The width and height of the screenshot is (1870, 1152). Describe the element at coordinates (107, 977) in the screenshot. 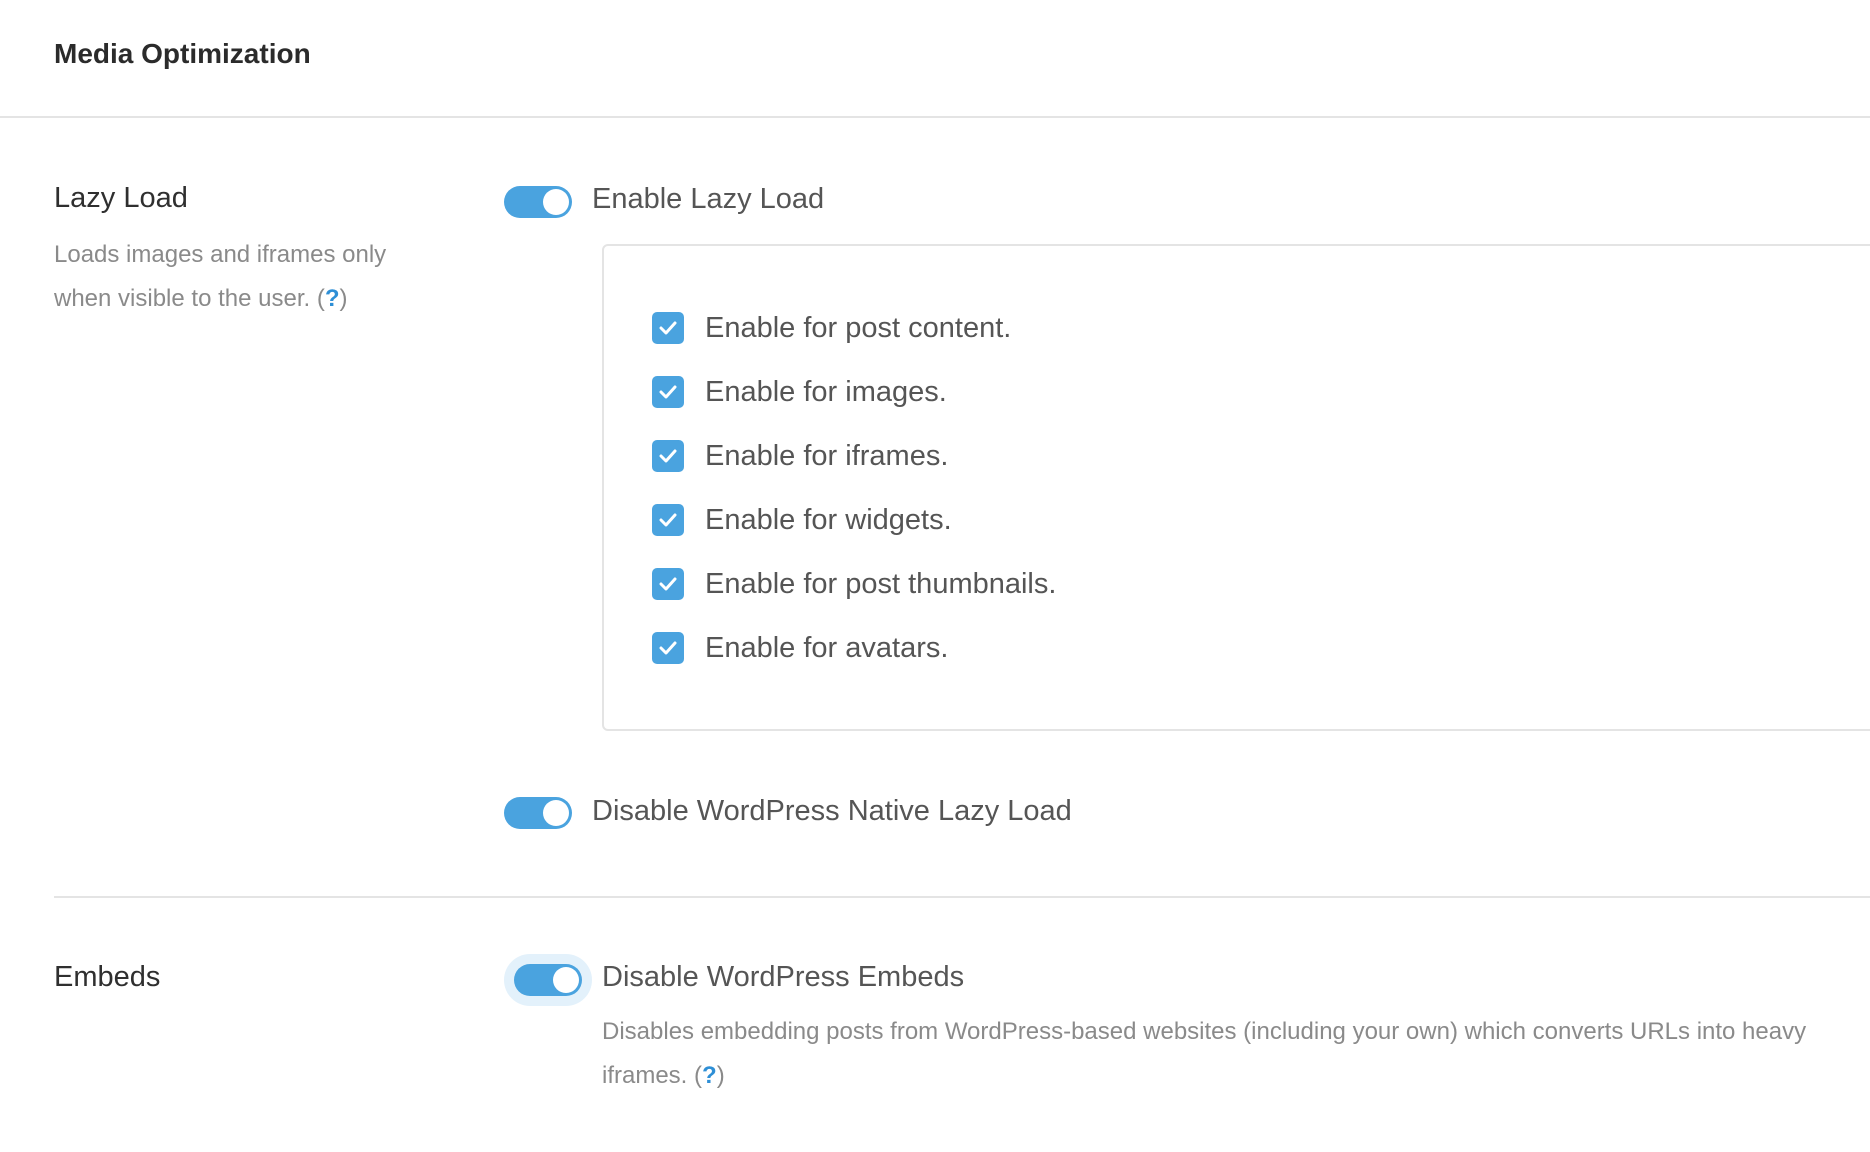

I see `embeds-label: Embeds` at that location.